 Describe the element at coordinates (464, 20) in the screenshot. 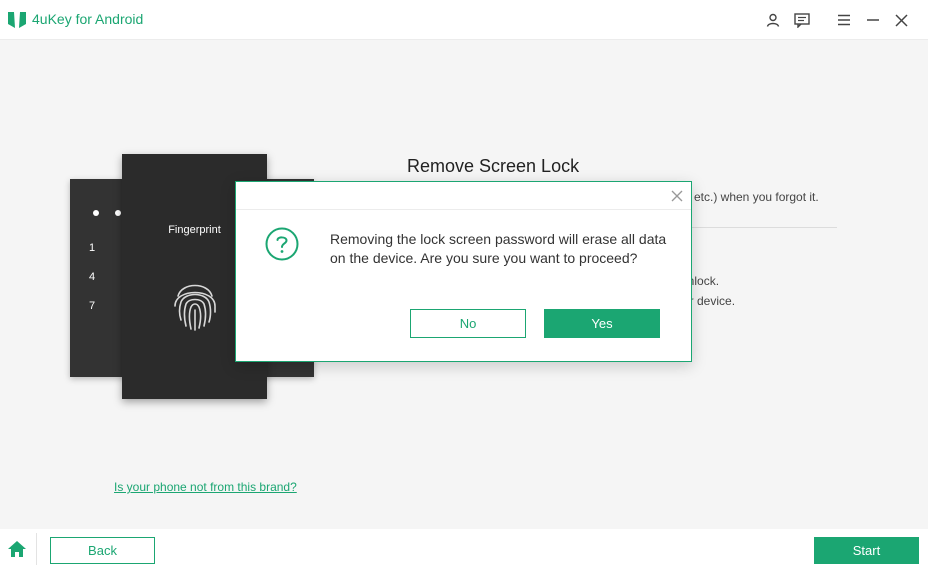

I see `title-bar: 4uKey for Android` at that location.